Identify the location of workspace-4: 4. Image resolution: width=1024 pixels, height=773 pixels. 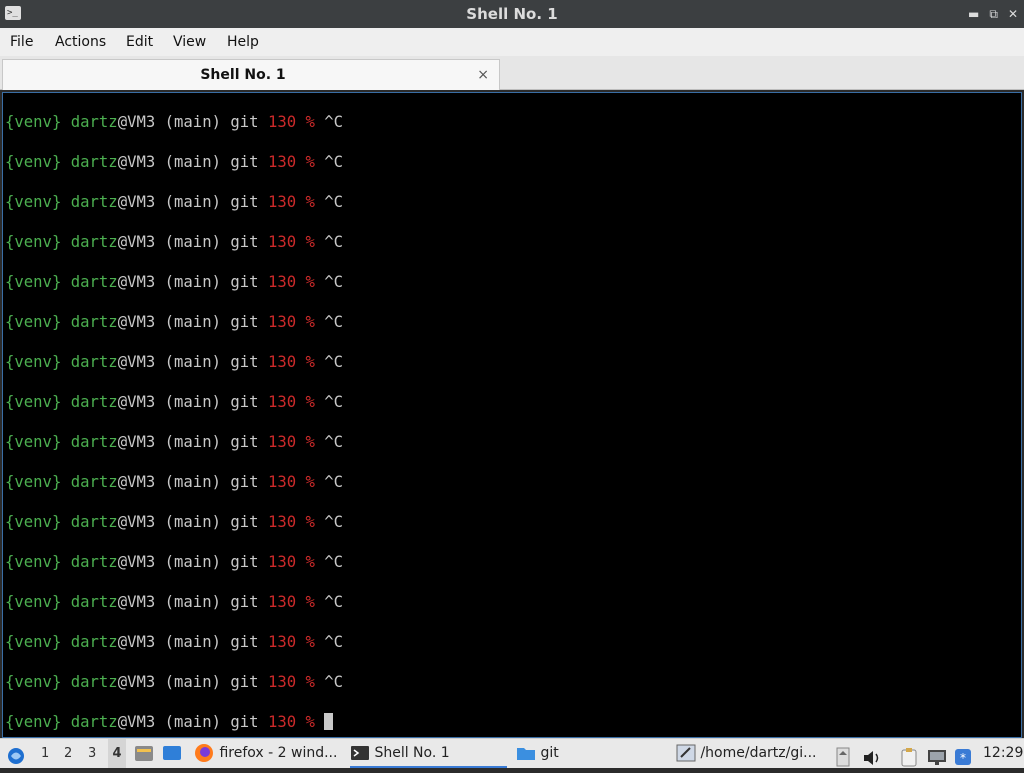
(117, 753).